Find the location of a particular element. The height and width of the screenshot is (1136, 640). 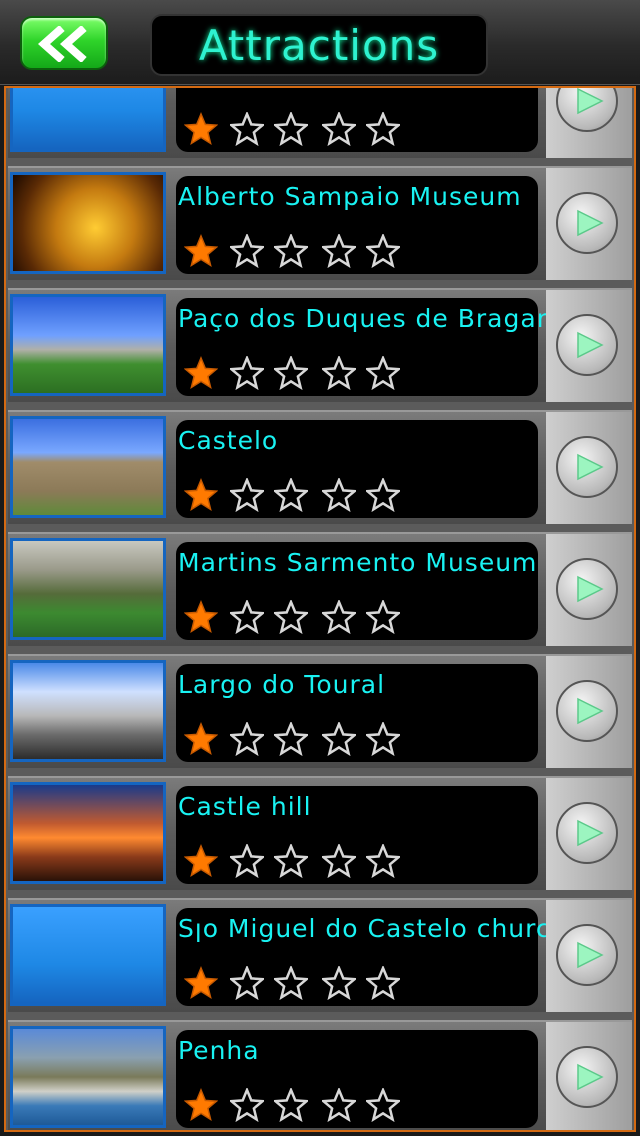

double-chevron-left-icon is located at coordinates (62, 44).